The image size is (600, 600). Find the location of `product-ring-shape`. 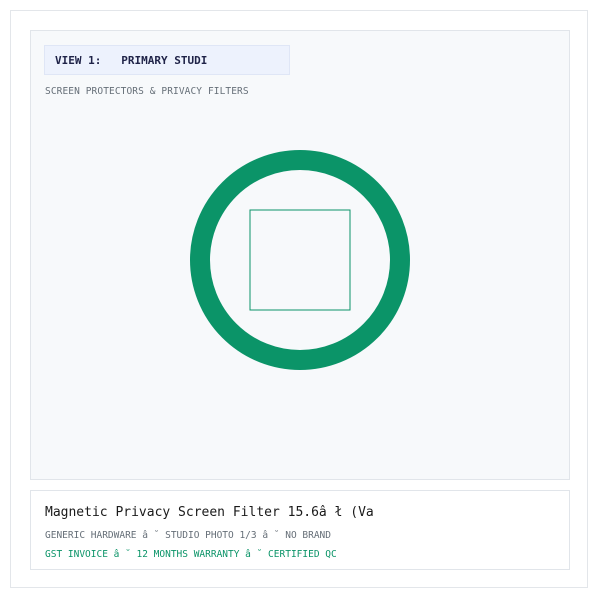

product-ring-shape is located at coordinates (300, 260).